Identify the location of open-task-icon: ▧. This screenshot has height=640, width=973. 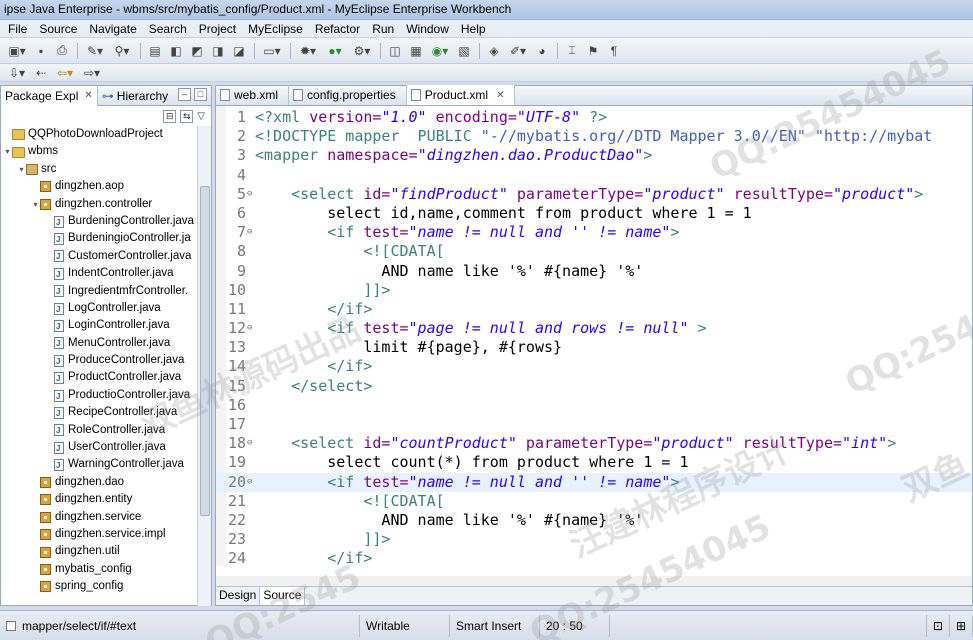
(464, 51).